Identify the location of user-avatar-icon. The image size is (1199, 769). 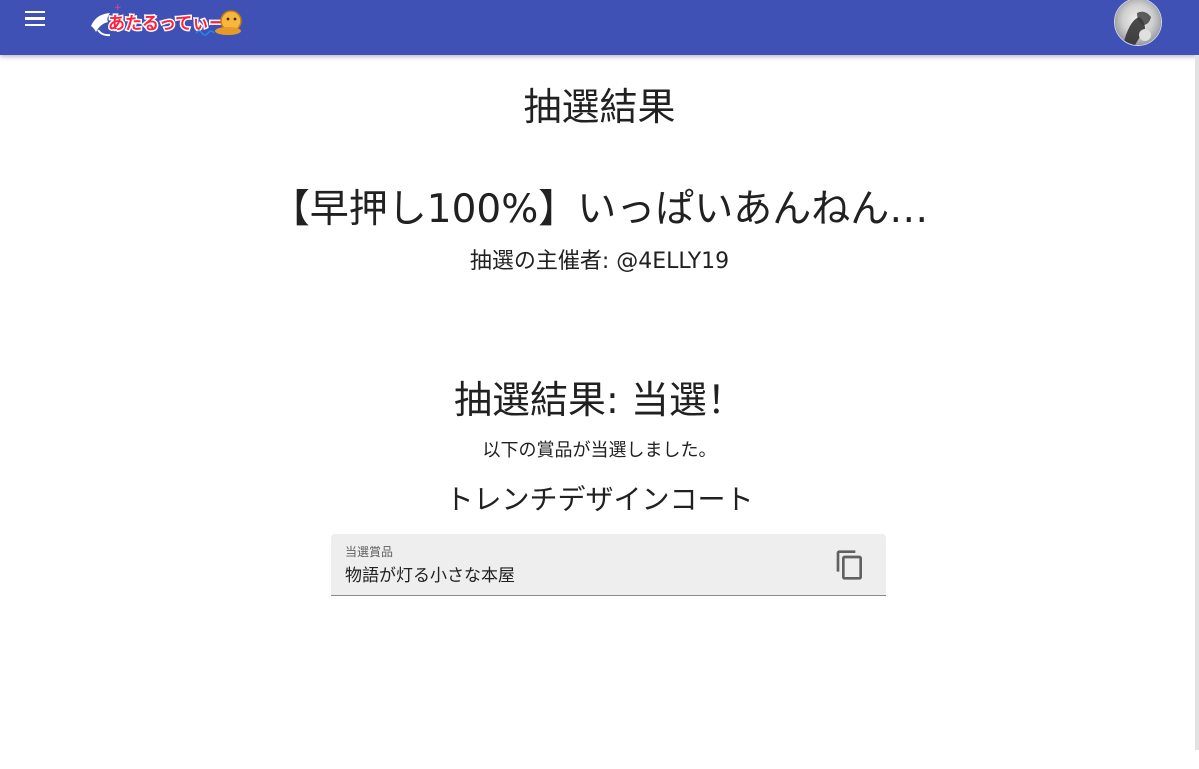
(1138, 22).